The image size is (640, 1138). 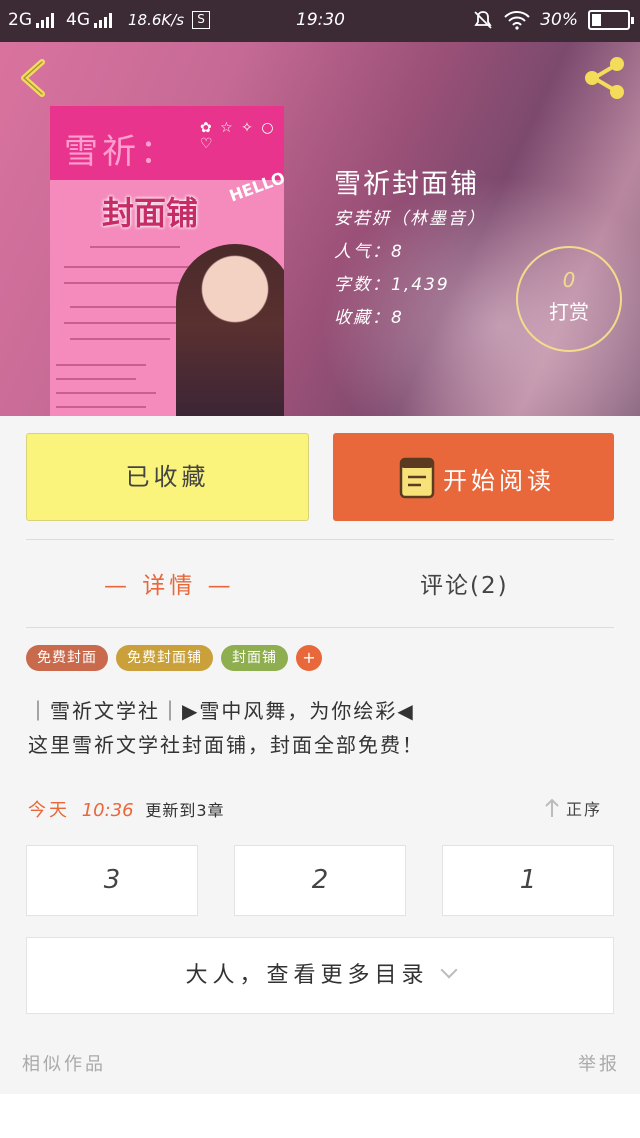 What do you see at coordinates (410, 216) in the screenshot?
I see `book-author: 安若妍（林墨音）` at bounding box center [410, 216].